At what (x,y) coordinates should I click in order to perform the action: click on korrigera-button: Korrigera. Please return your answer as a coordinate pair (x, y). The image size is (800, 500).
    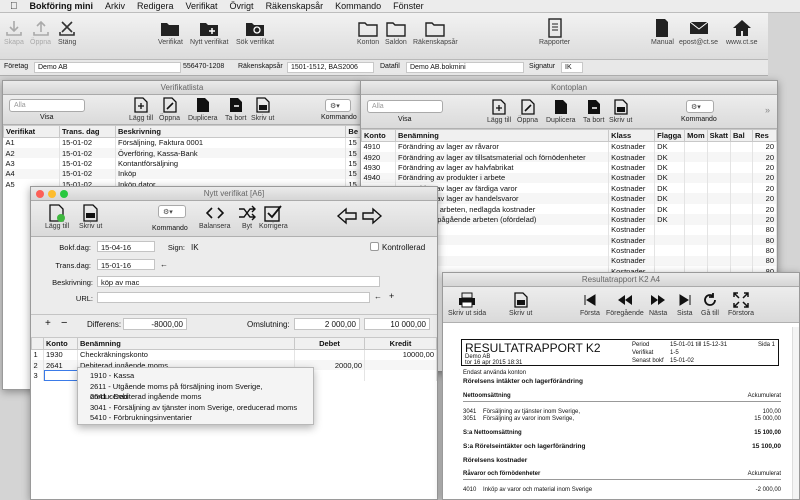
    Looking at the image, I should click on (273, 216).